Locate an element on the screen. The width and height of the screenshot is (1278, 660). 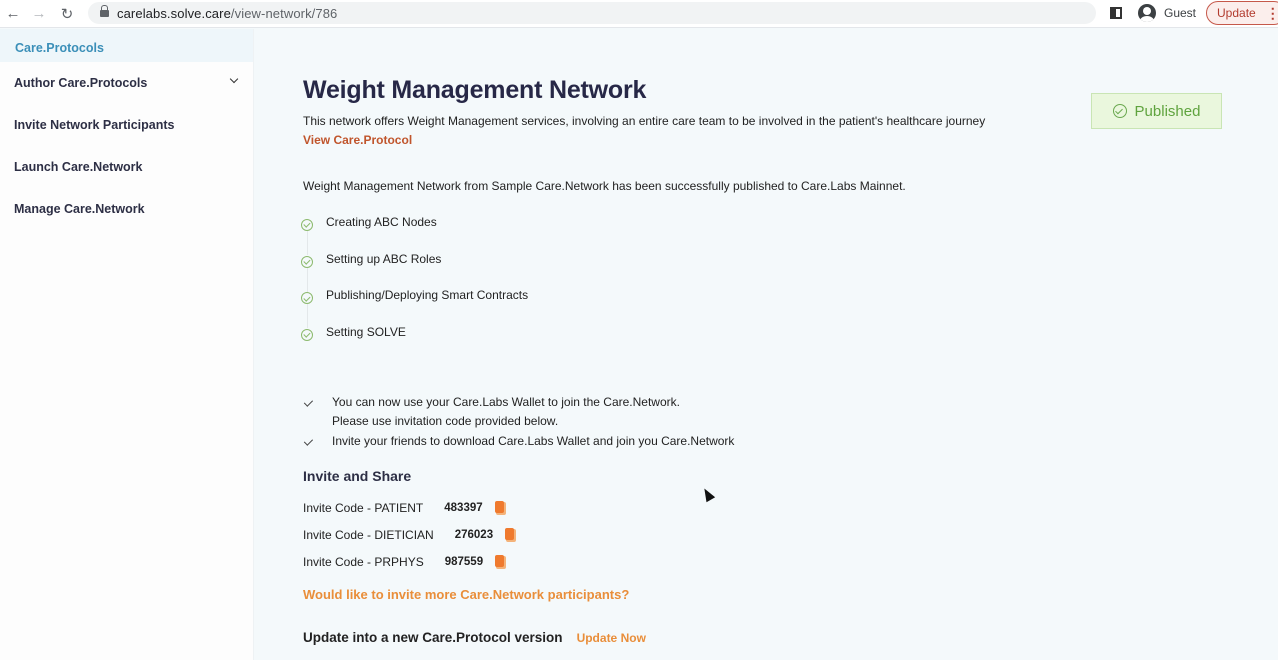
sidebar-item-manage-care-network: Manage Care.Network is located at coordinates (126, 209).